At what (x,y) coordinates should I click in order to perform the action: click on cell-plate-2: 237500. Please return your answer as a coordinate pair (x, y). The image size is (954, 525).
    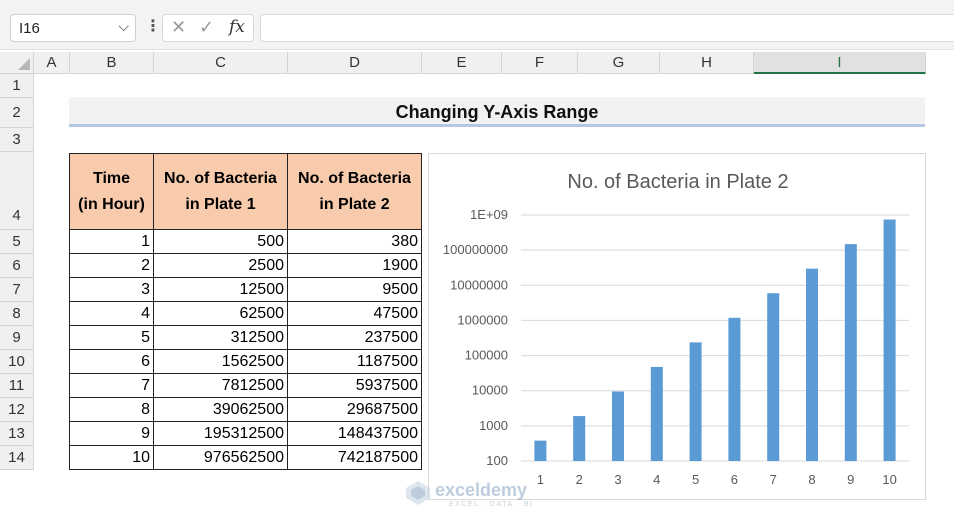
    Looking at the image, I should click on (354, 337).